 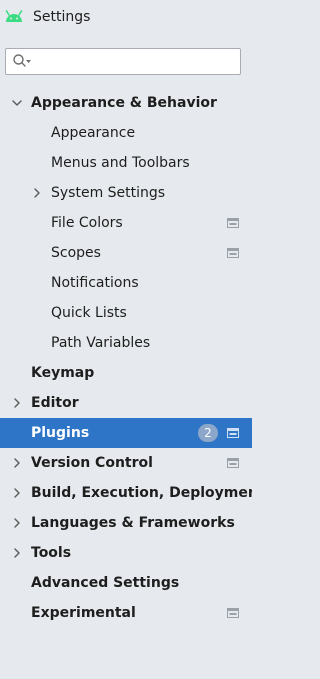 I want to click on tree-item-tools: Tools, so click(x=126, y=553).